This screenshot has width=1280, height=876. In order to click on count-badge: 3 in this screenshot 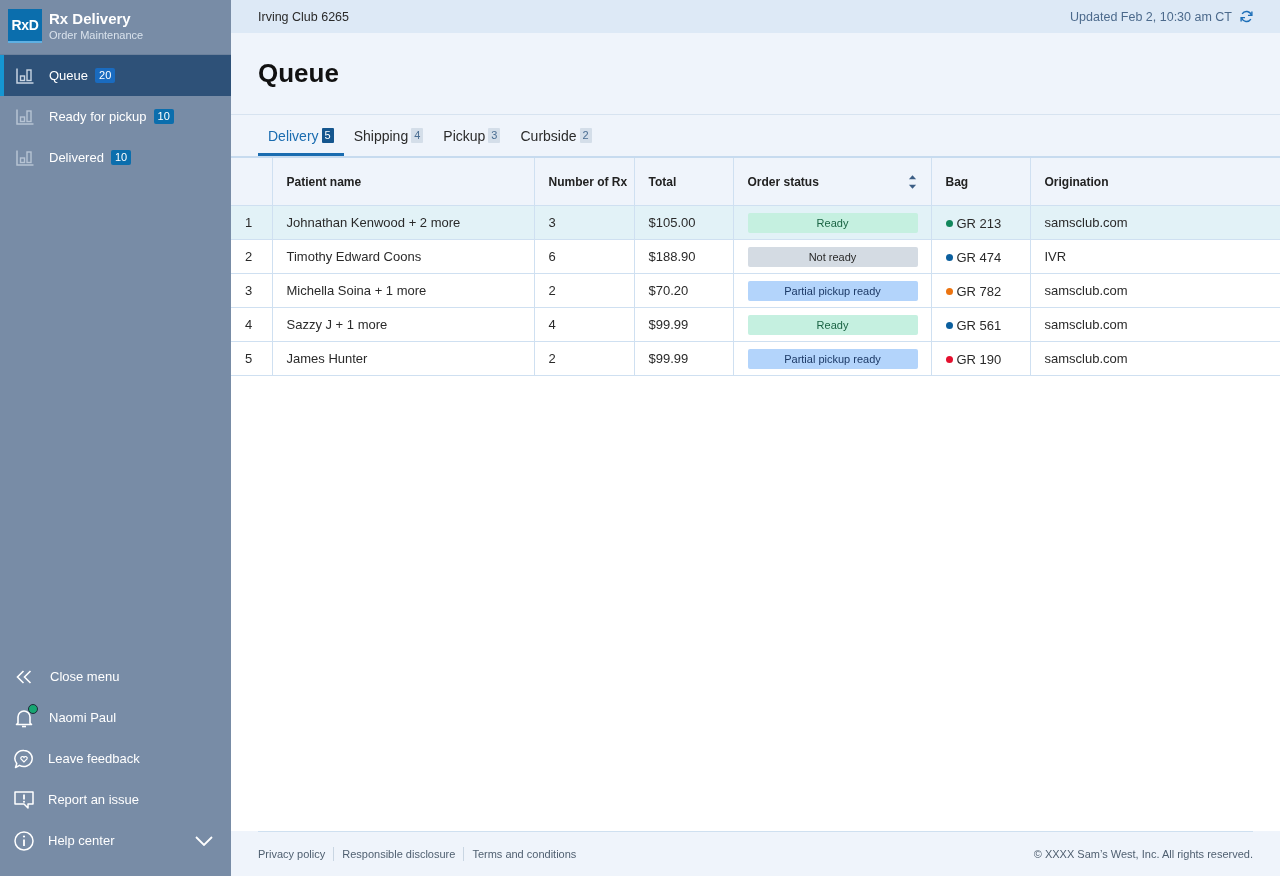, I will do `click(494, 135)`.